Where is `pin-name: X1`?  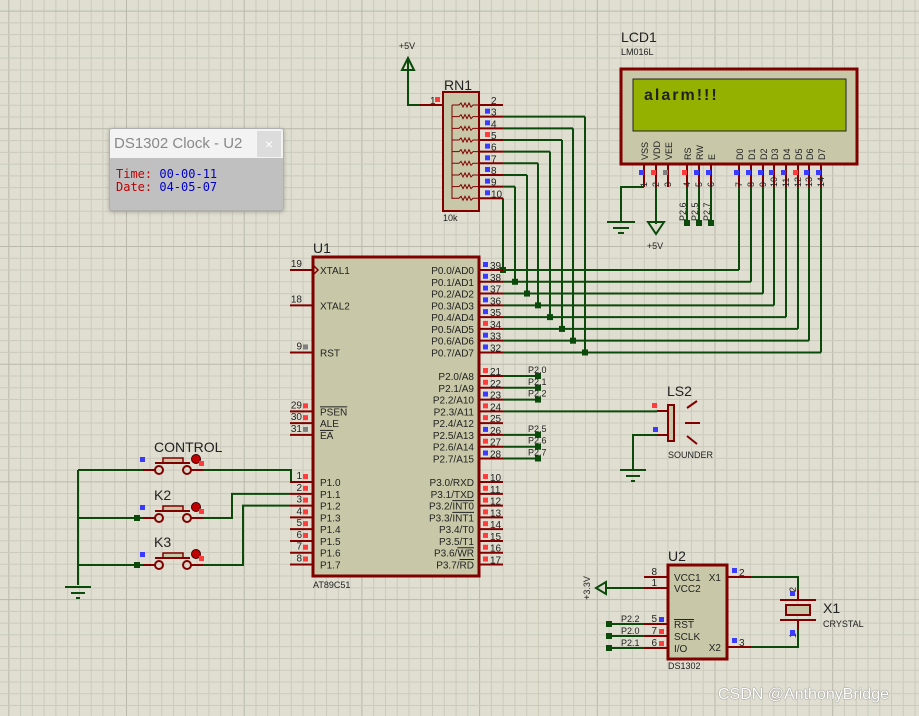
pin-name: X1 is located at coordinates (715, 578).